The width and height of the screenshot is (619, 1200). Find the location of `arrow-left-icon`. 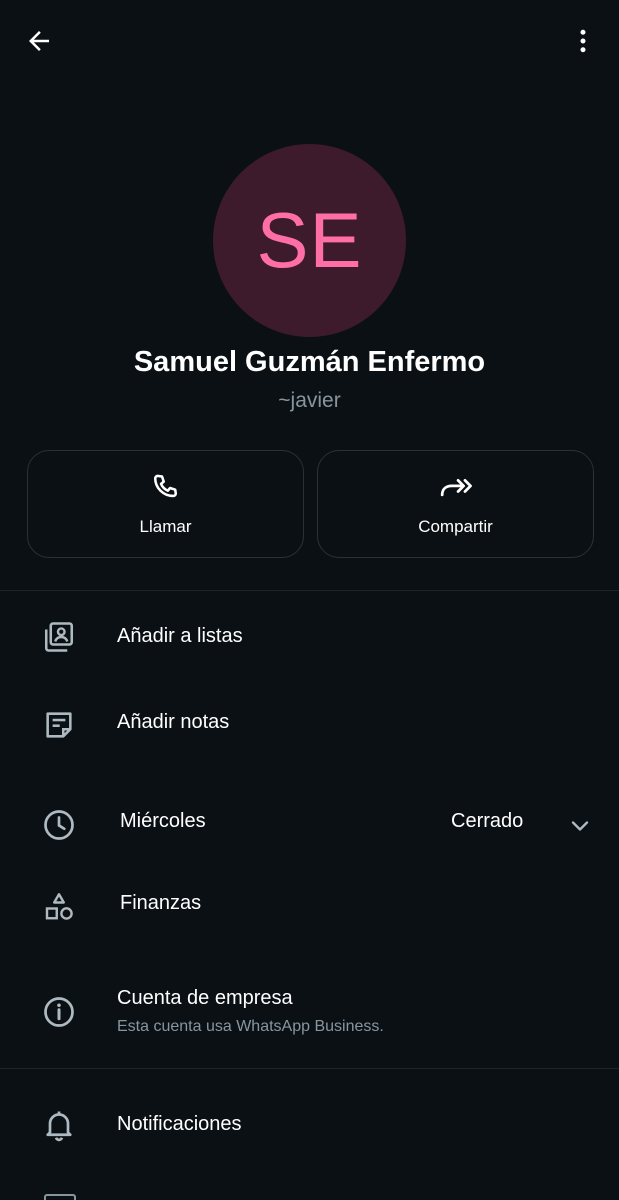

arrow-left-icon is located at coordinates (39, 41).